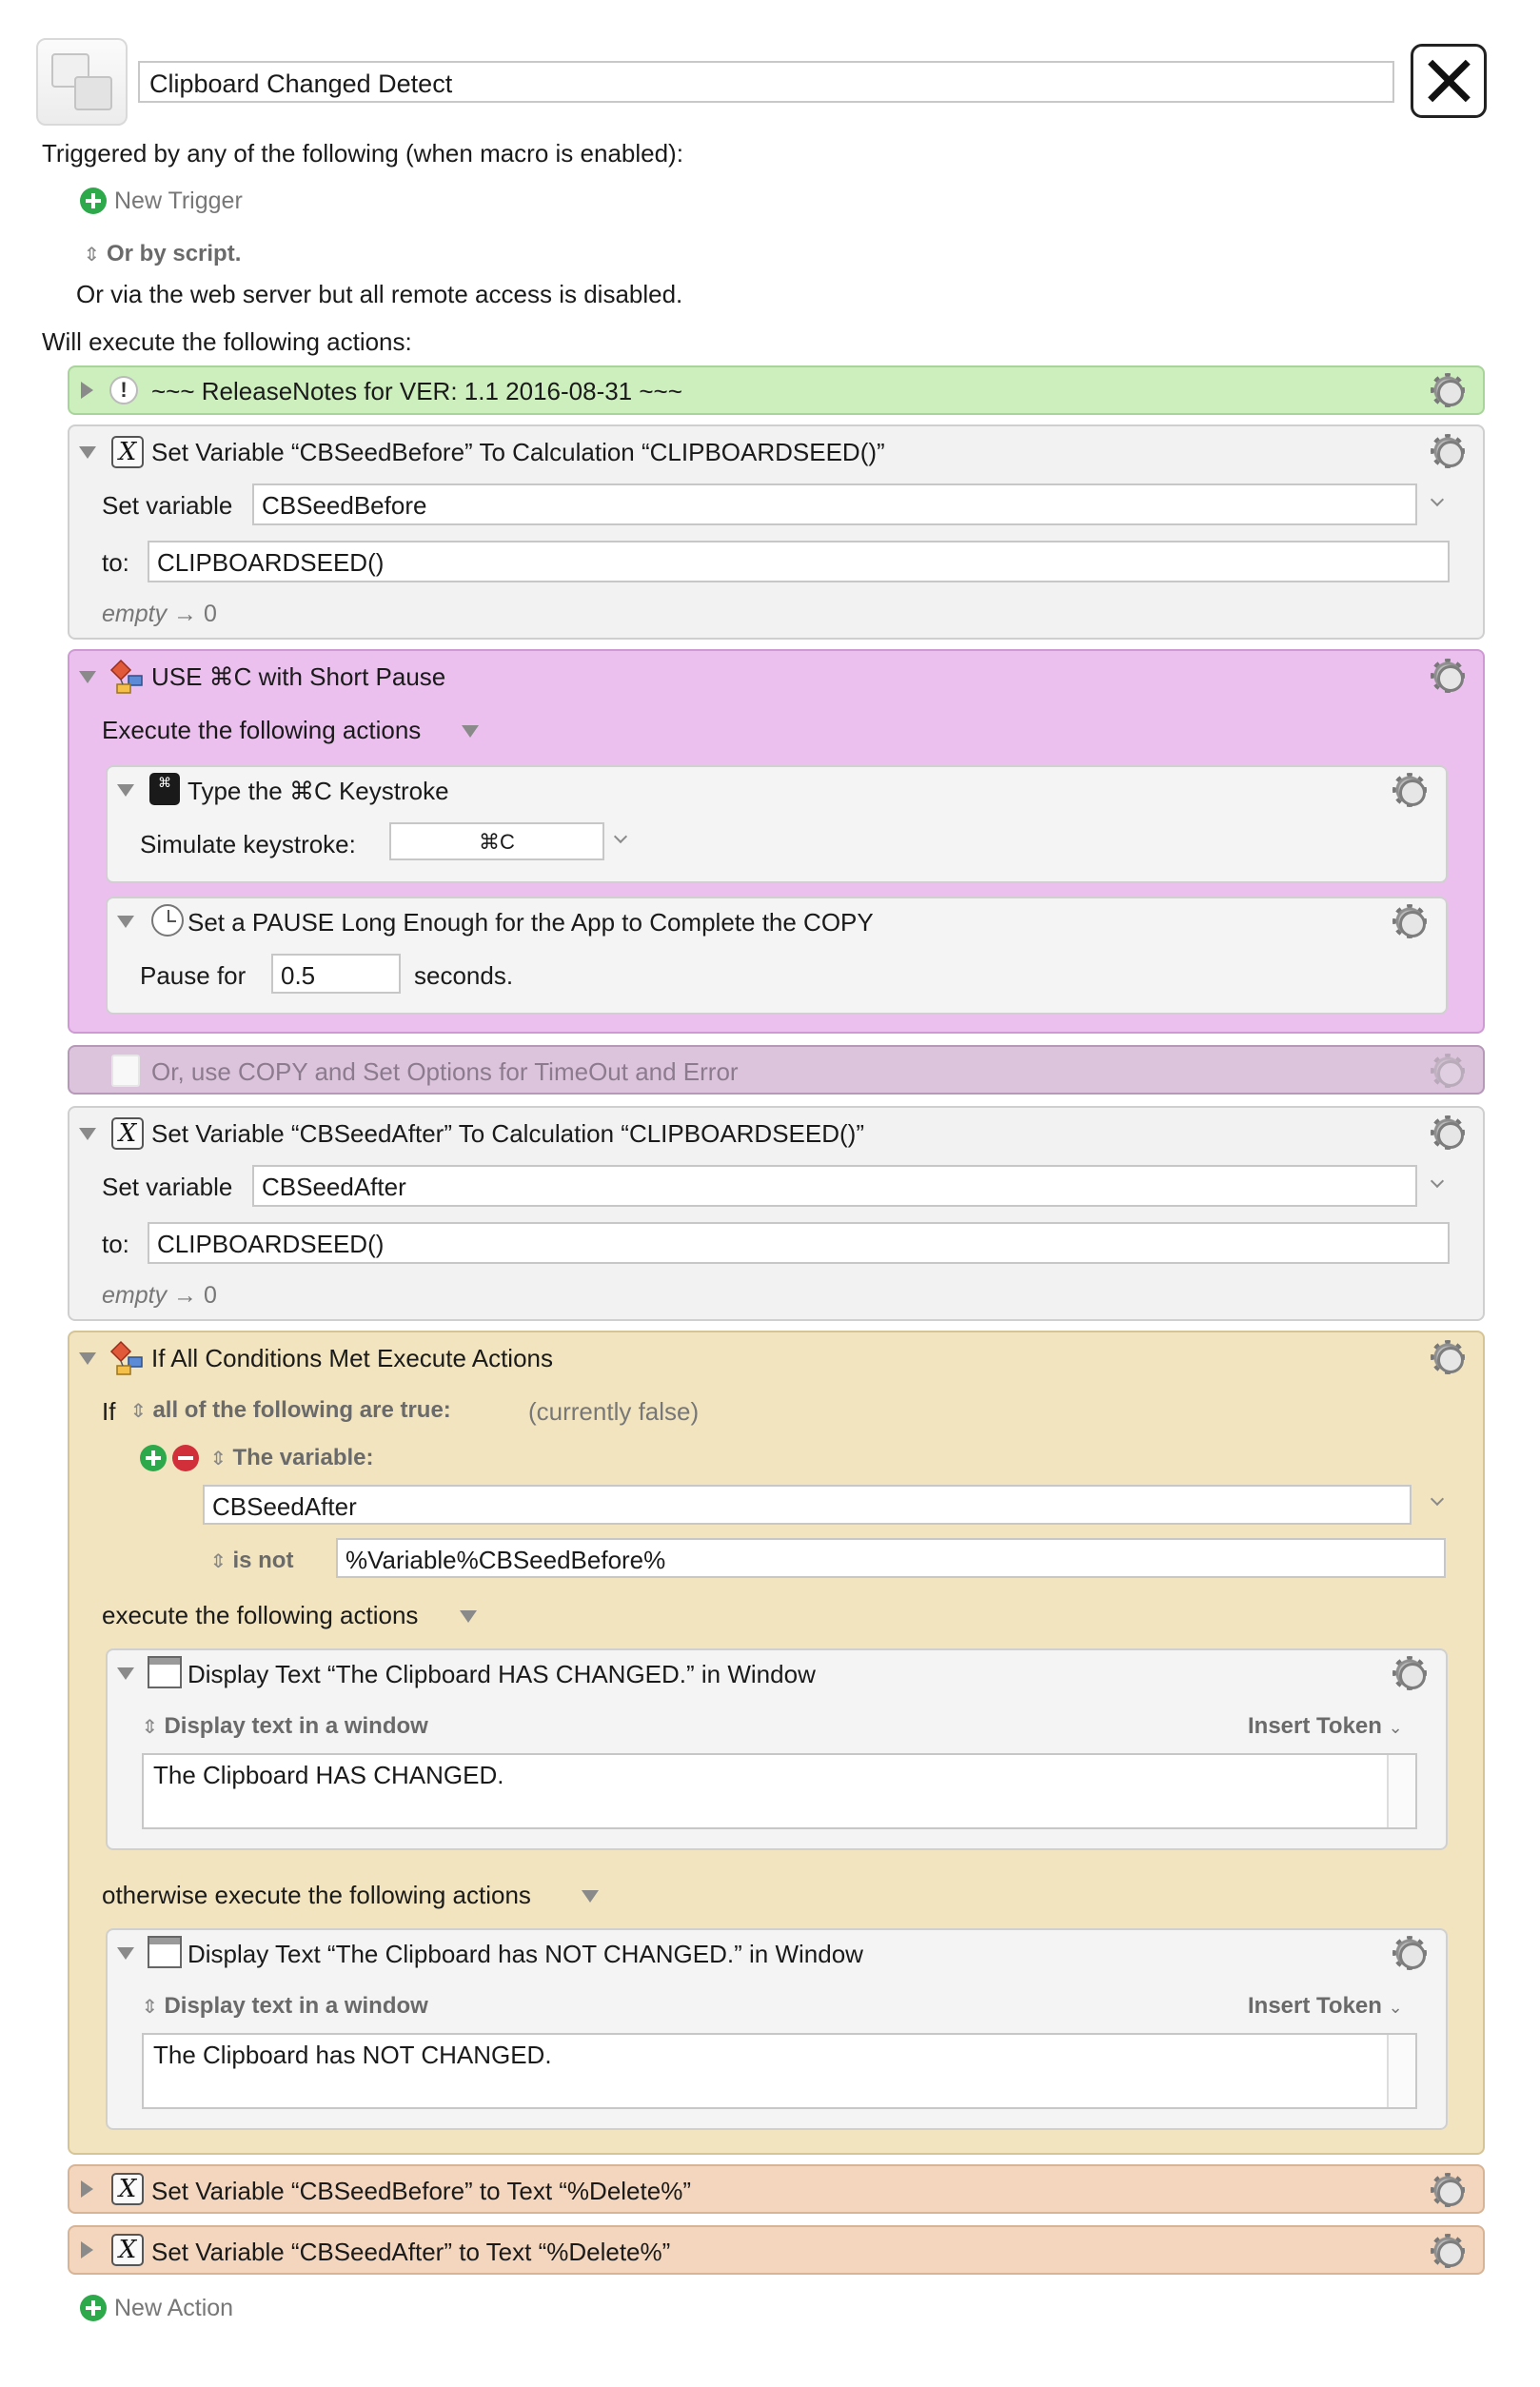  What do you see at coordinates (251, 1561) in the screenshot?
I see `comparison-popup: ⇕ is not` at bounding box center [251, 1561].